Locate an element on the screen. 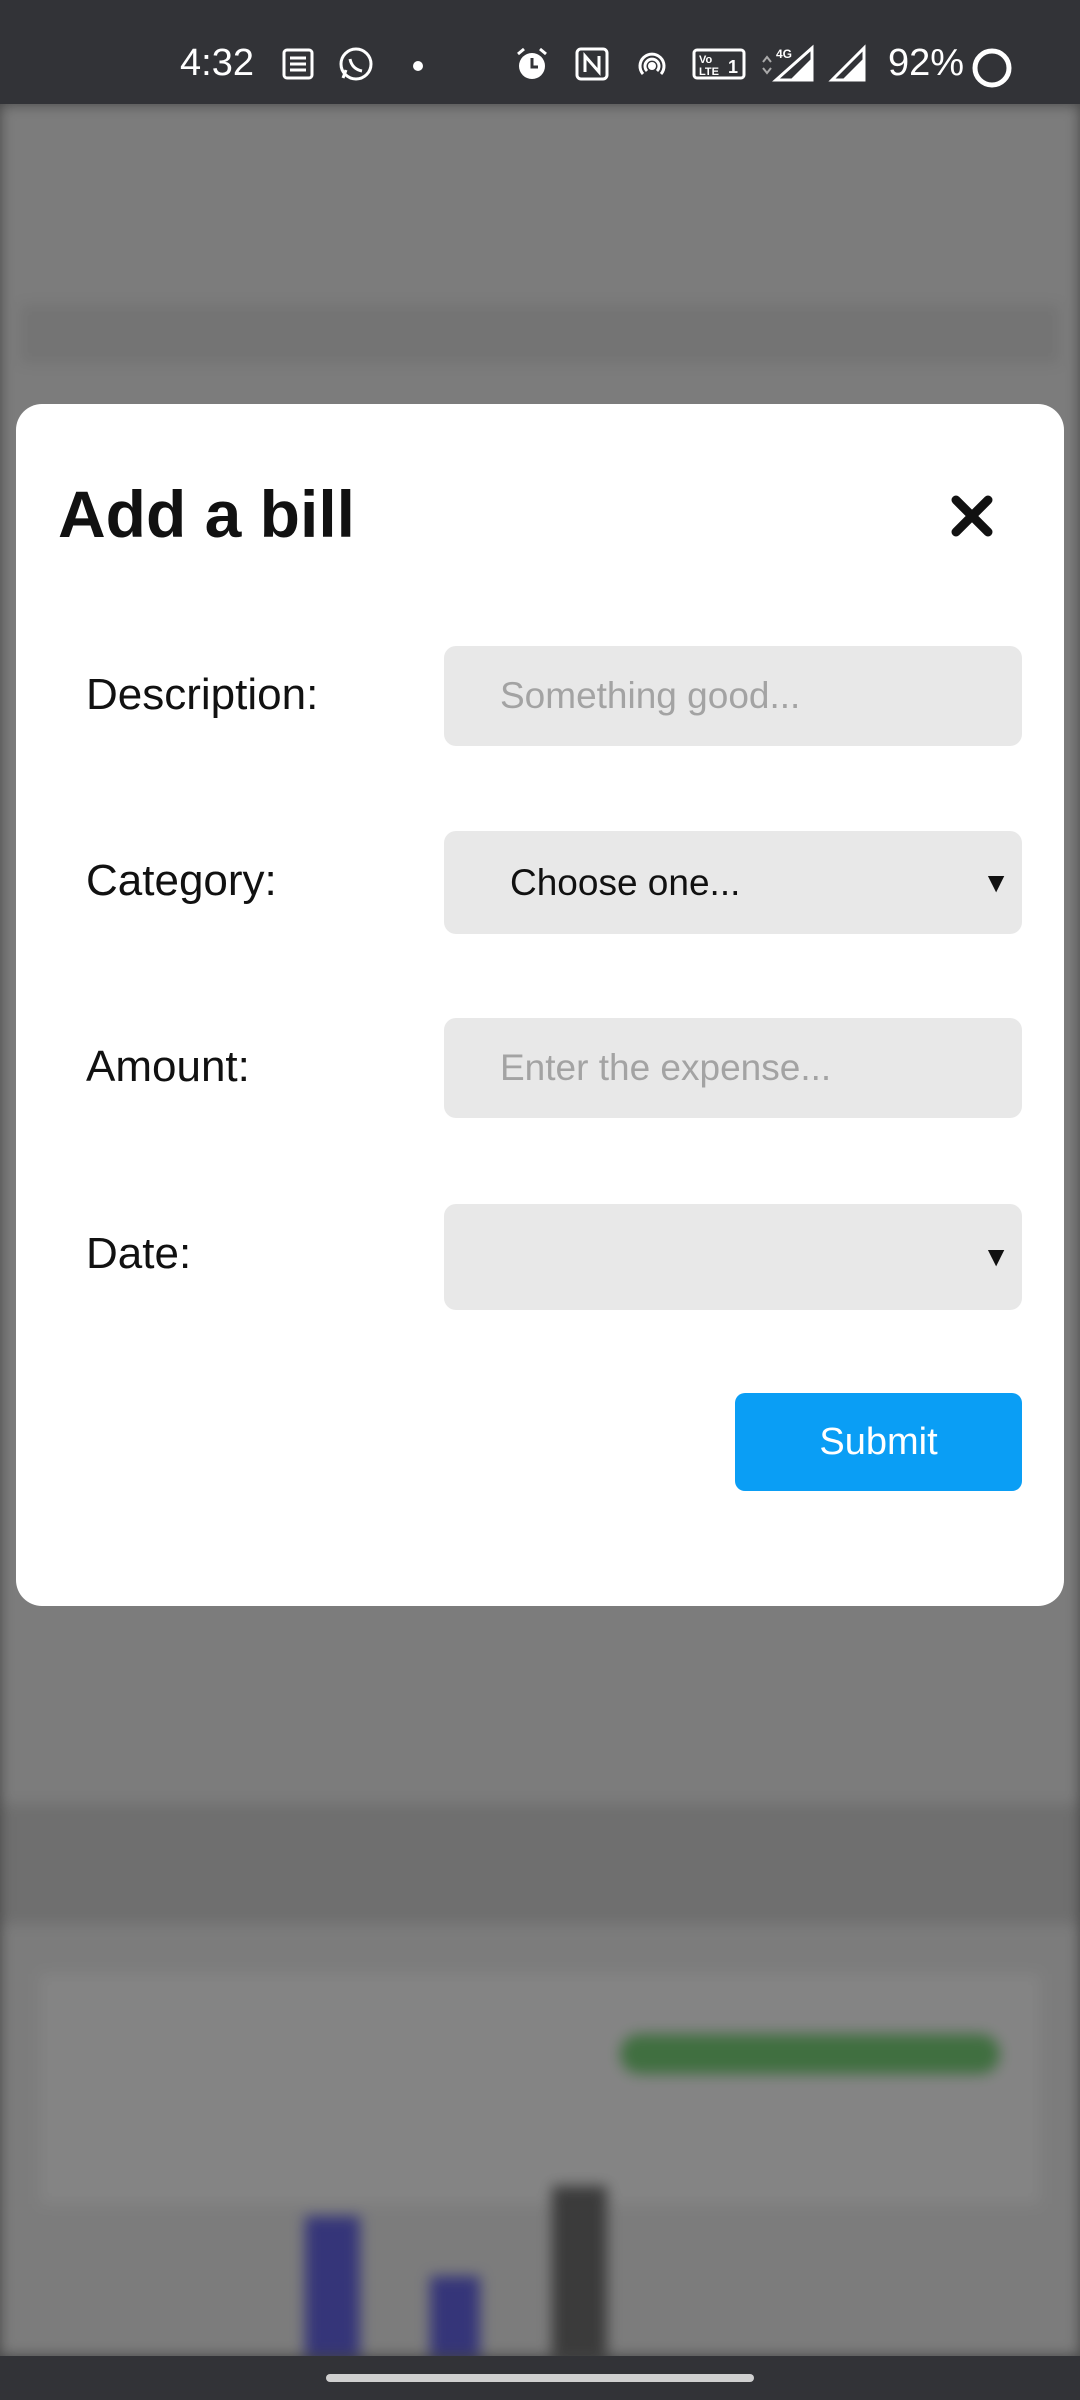  svg-text: 1 is located at coordinates (733, 67).